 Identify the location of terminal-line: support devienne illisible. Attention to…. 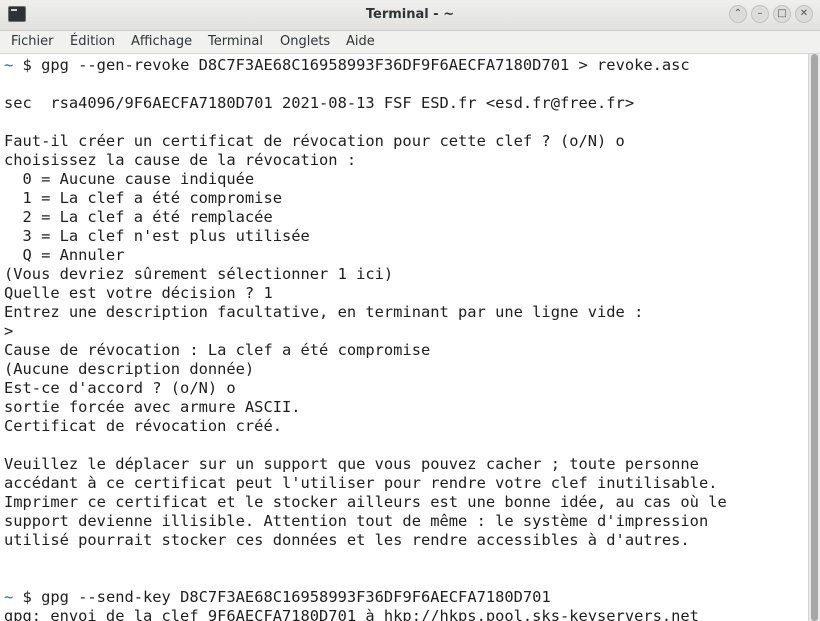
(356, 521).